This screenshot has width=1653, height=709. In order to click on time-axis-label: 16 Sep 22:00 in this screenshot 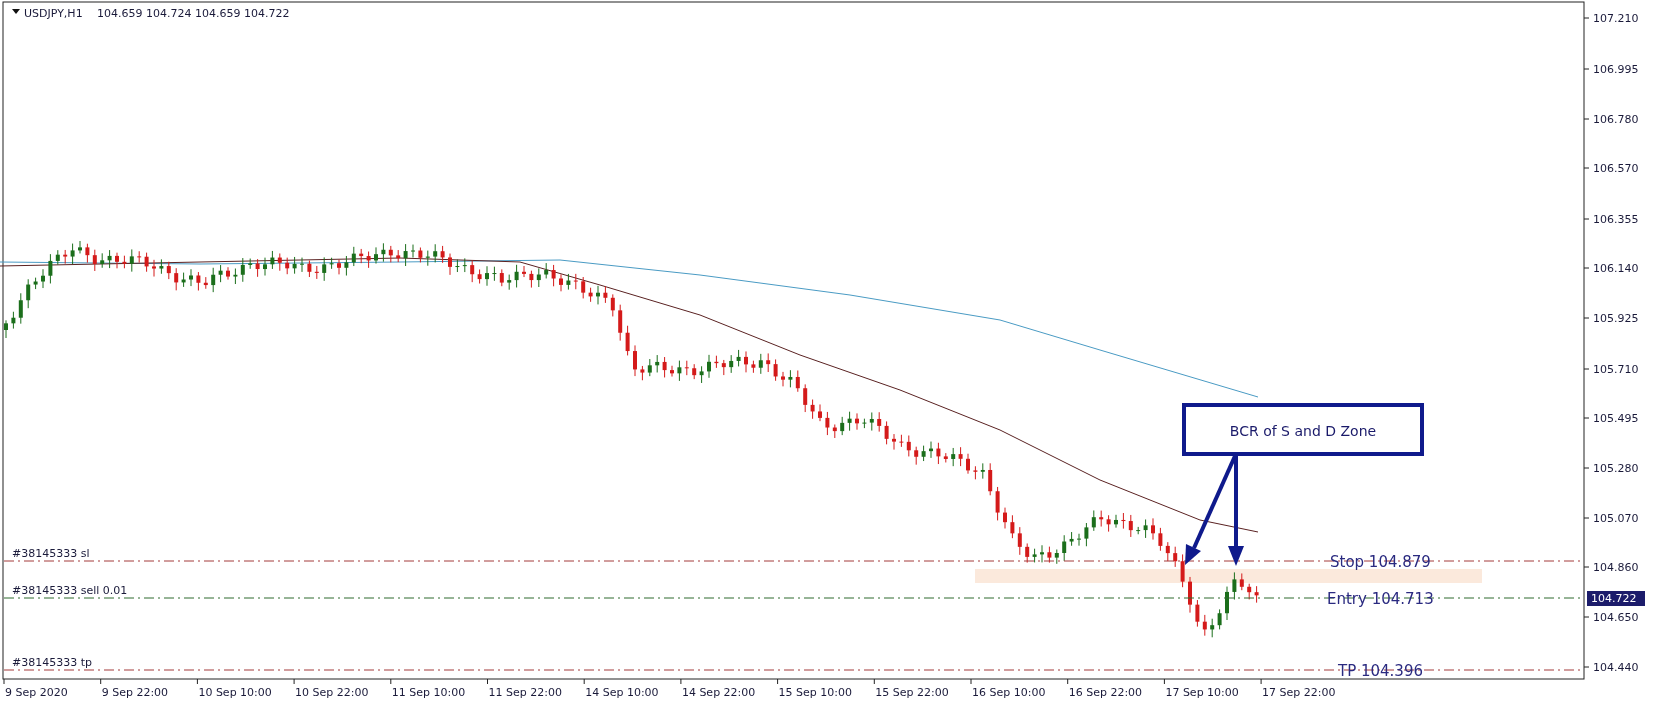, I will do `click(1105, 692)`.